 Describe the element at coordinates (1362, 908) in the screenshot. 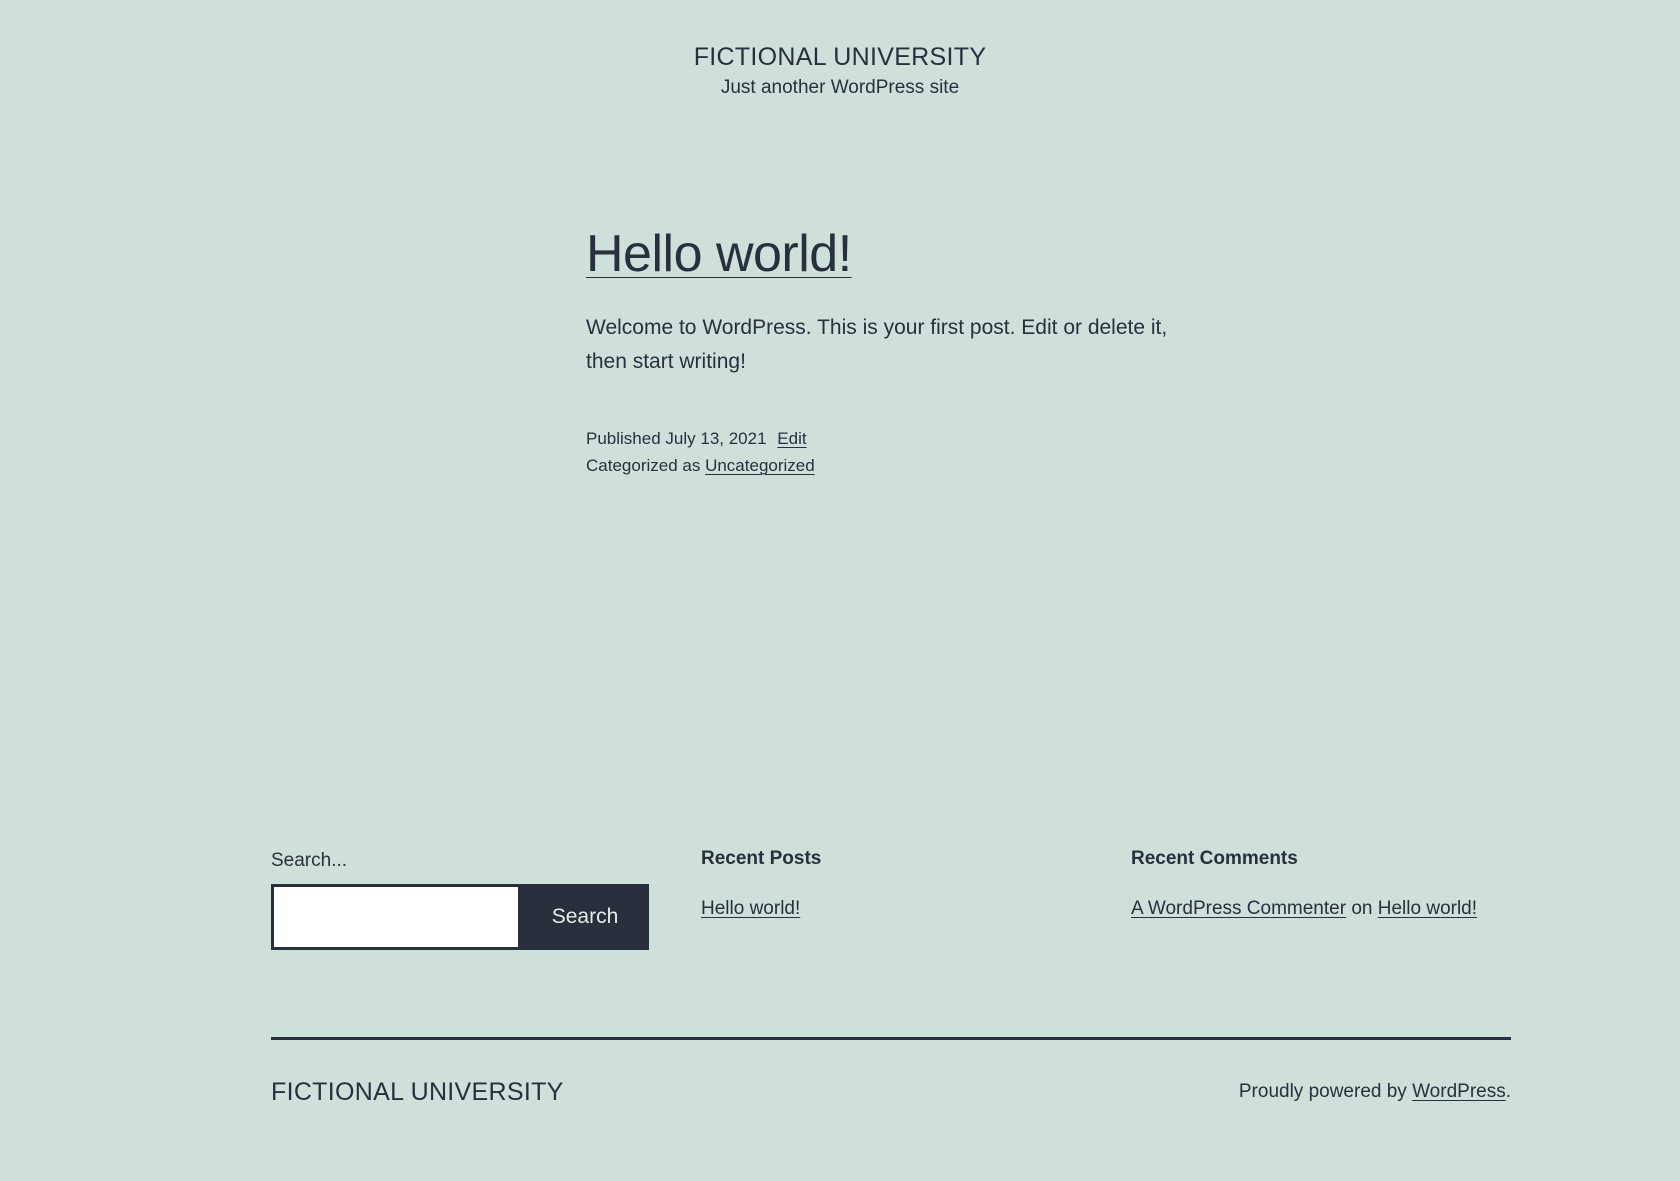

I see `comment-on-word: on` at that location.